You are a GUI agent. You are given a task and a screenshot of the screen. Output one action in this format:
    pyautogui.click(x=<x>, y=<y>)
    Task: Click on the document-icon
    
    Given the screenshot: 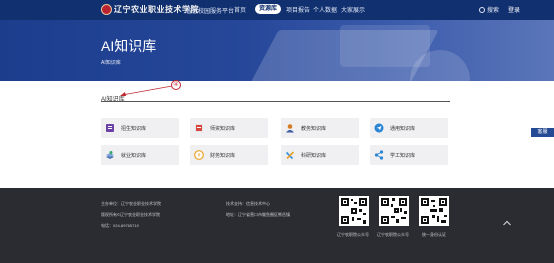 What is the action you would take?
    pyautogui.click(x=110, y=128)
    